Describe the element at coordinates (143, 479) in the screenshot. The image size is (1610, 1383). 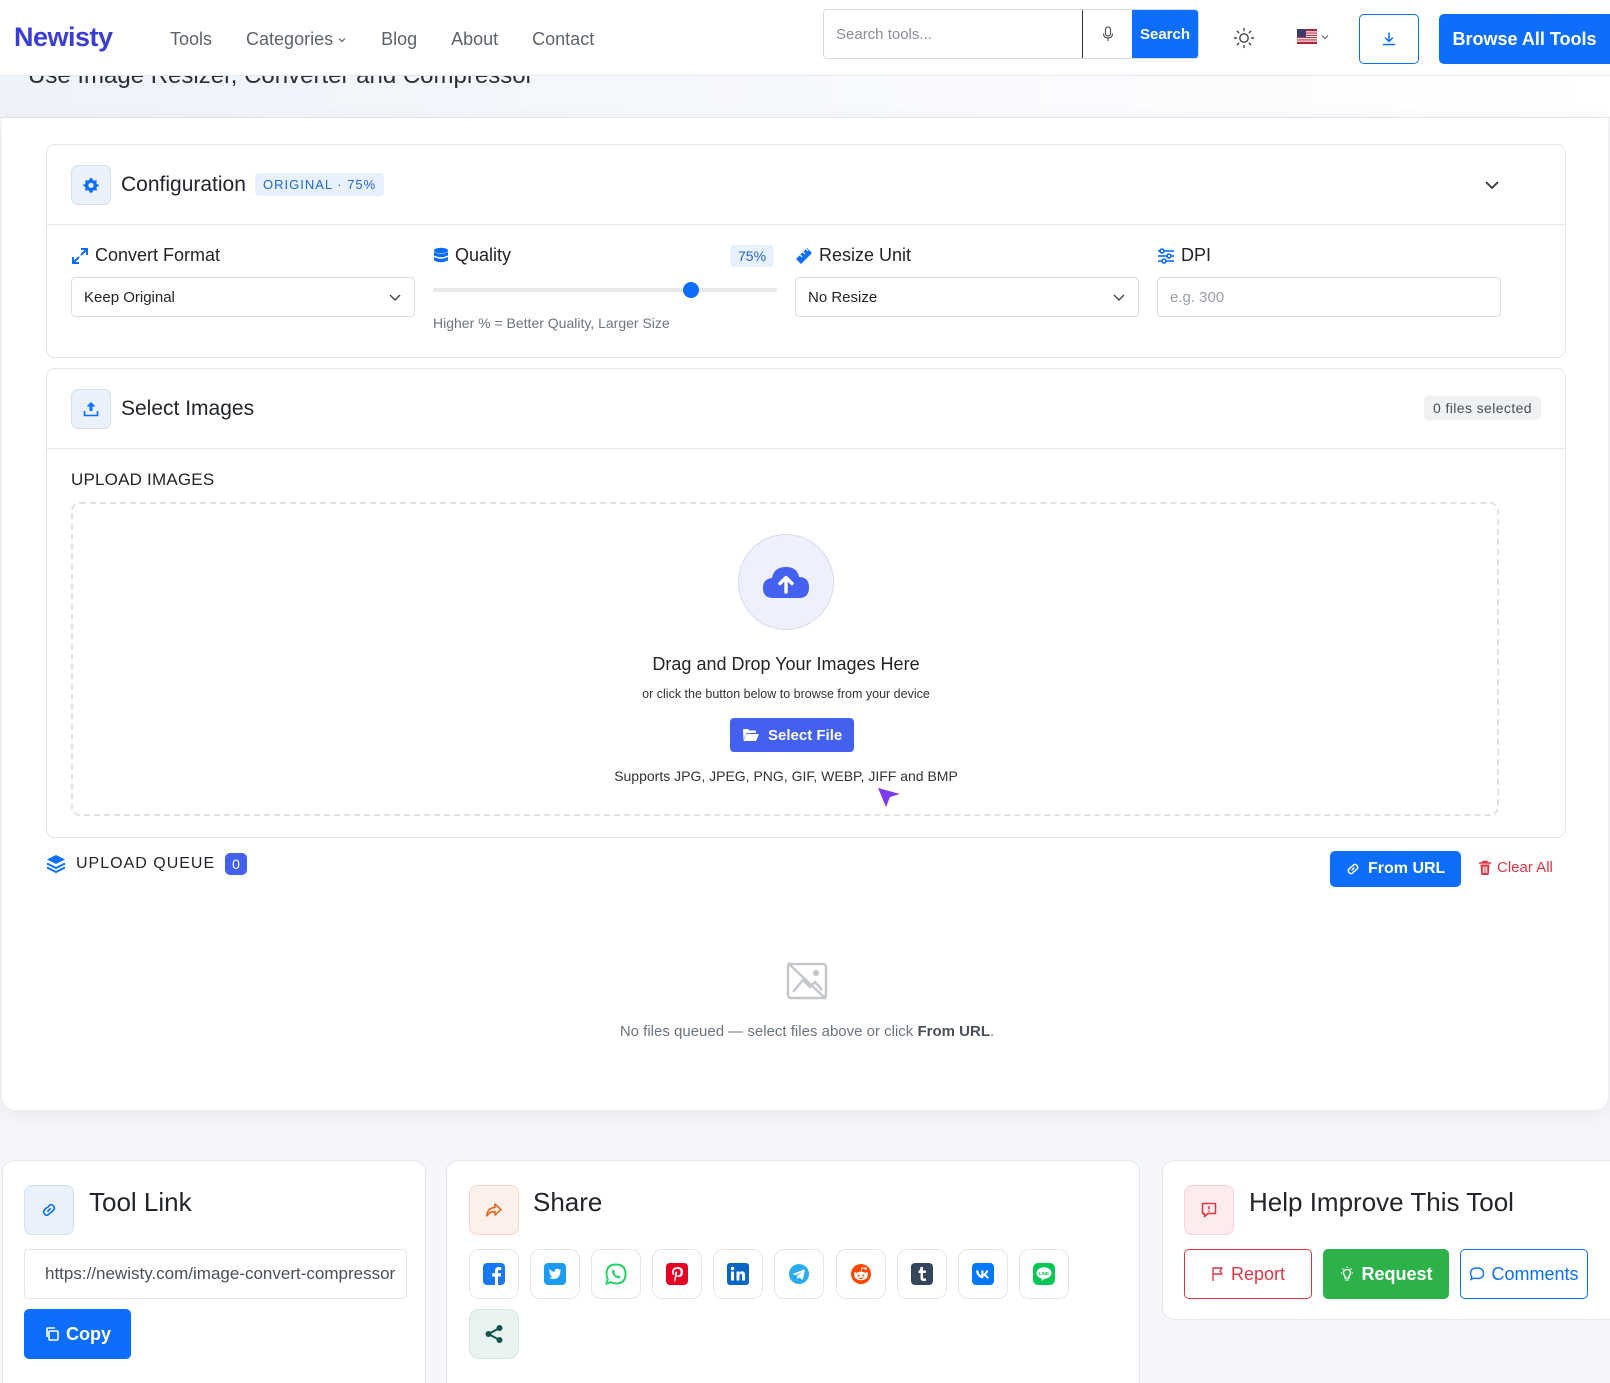
I see `upload-images-heading: UPLOAD IMAGES` at that location.